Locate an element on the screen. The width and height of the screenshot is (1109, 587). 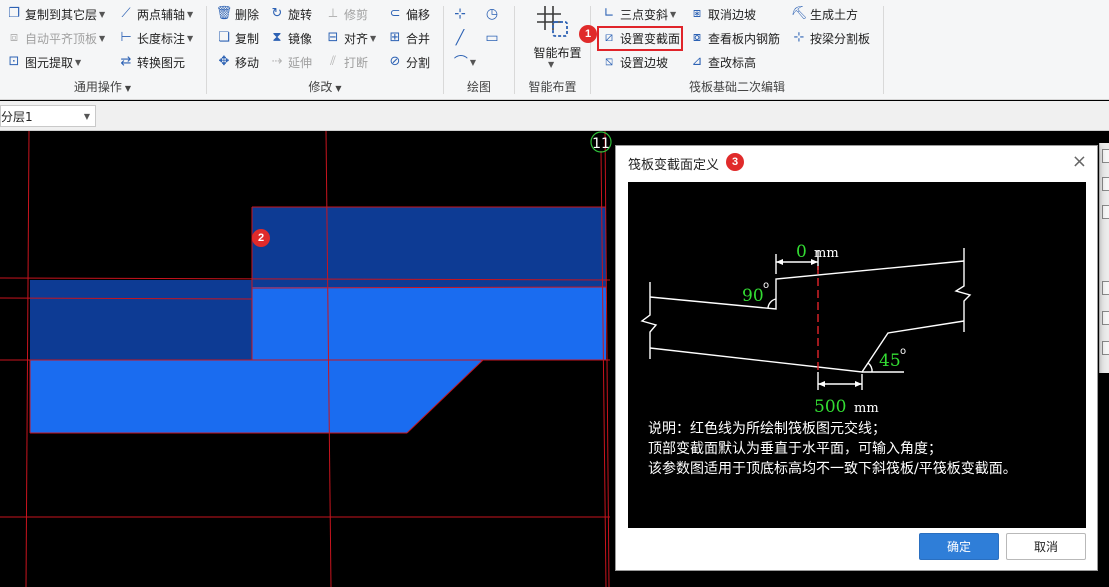
arc-icon: ⌒ is located at coordinates (460, 63).